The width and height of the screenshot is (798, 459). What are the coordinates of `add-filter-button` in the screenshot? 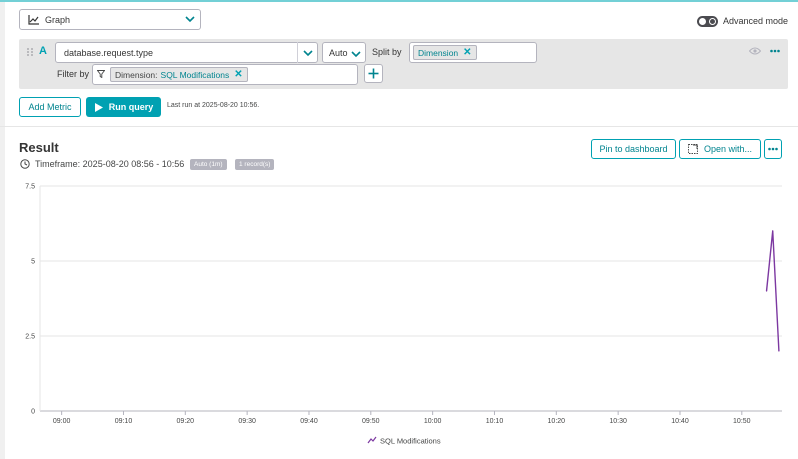 It's located at (373, 73).